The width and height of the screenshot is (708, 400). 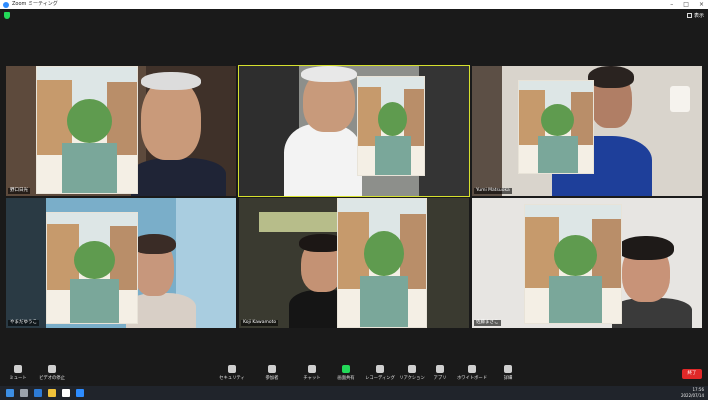 I want to click on lamp, so click(x=680, y=99).